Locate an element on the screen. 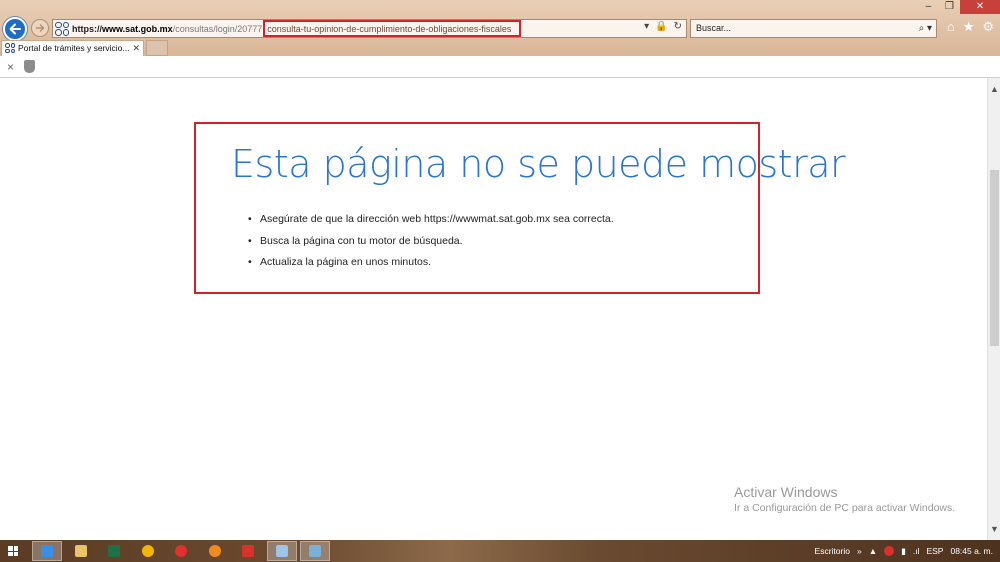  chrome-icon is located at coordinates (147, 551).